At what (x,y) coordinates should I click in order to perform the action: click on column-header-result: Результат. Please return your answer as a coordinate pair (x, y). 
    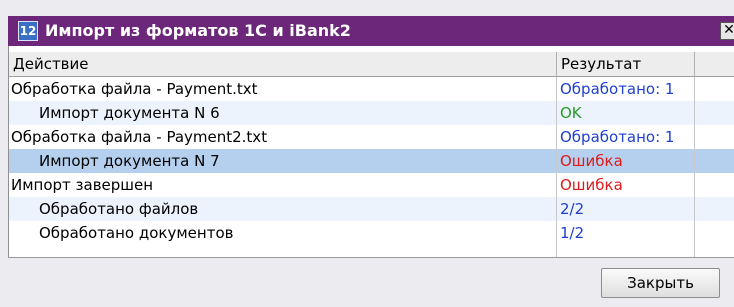
    Looking at the image, I should click on (626, 64).